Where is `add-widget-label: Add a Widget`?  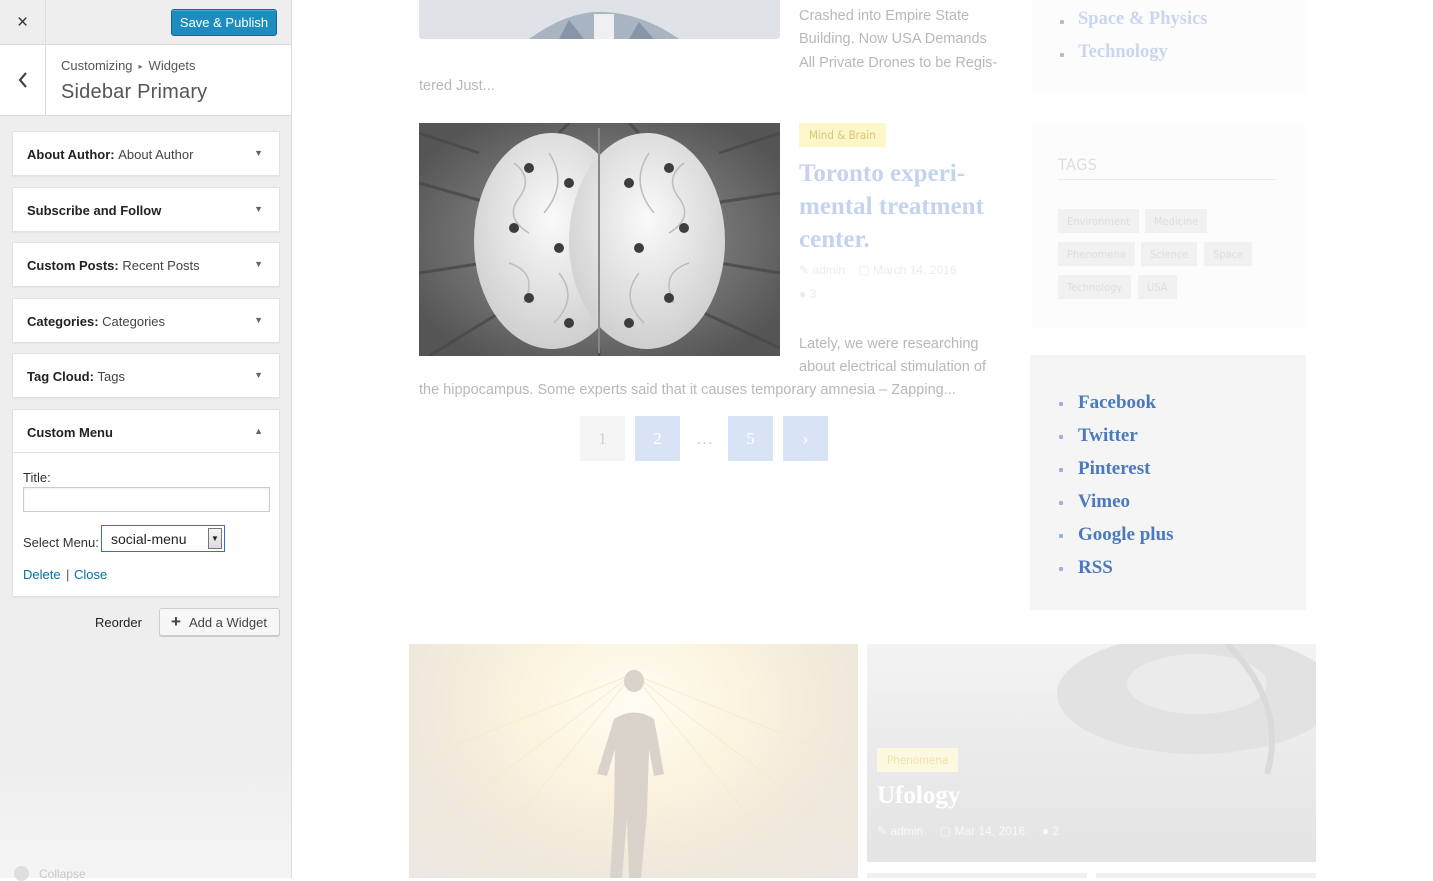 add-widget-label: Add a Widget is located at coordinates (227, 622).